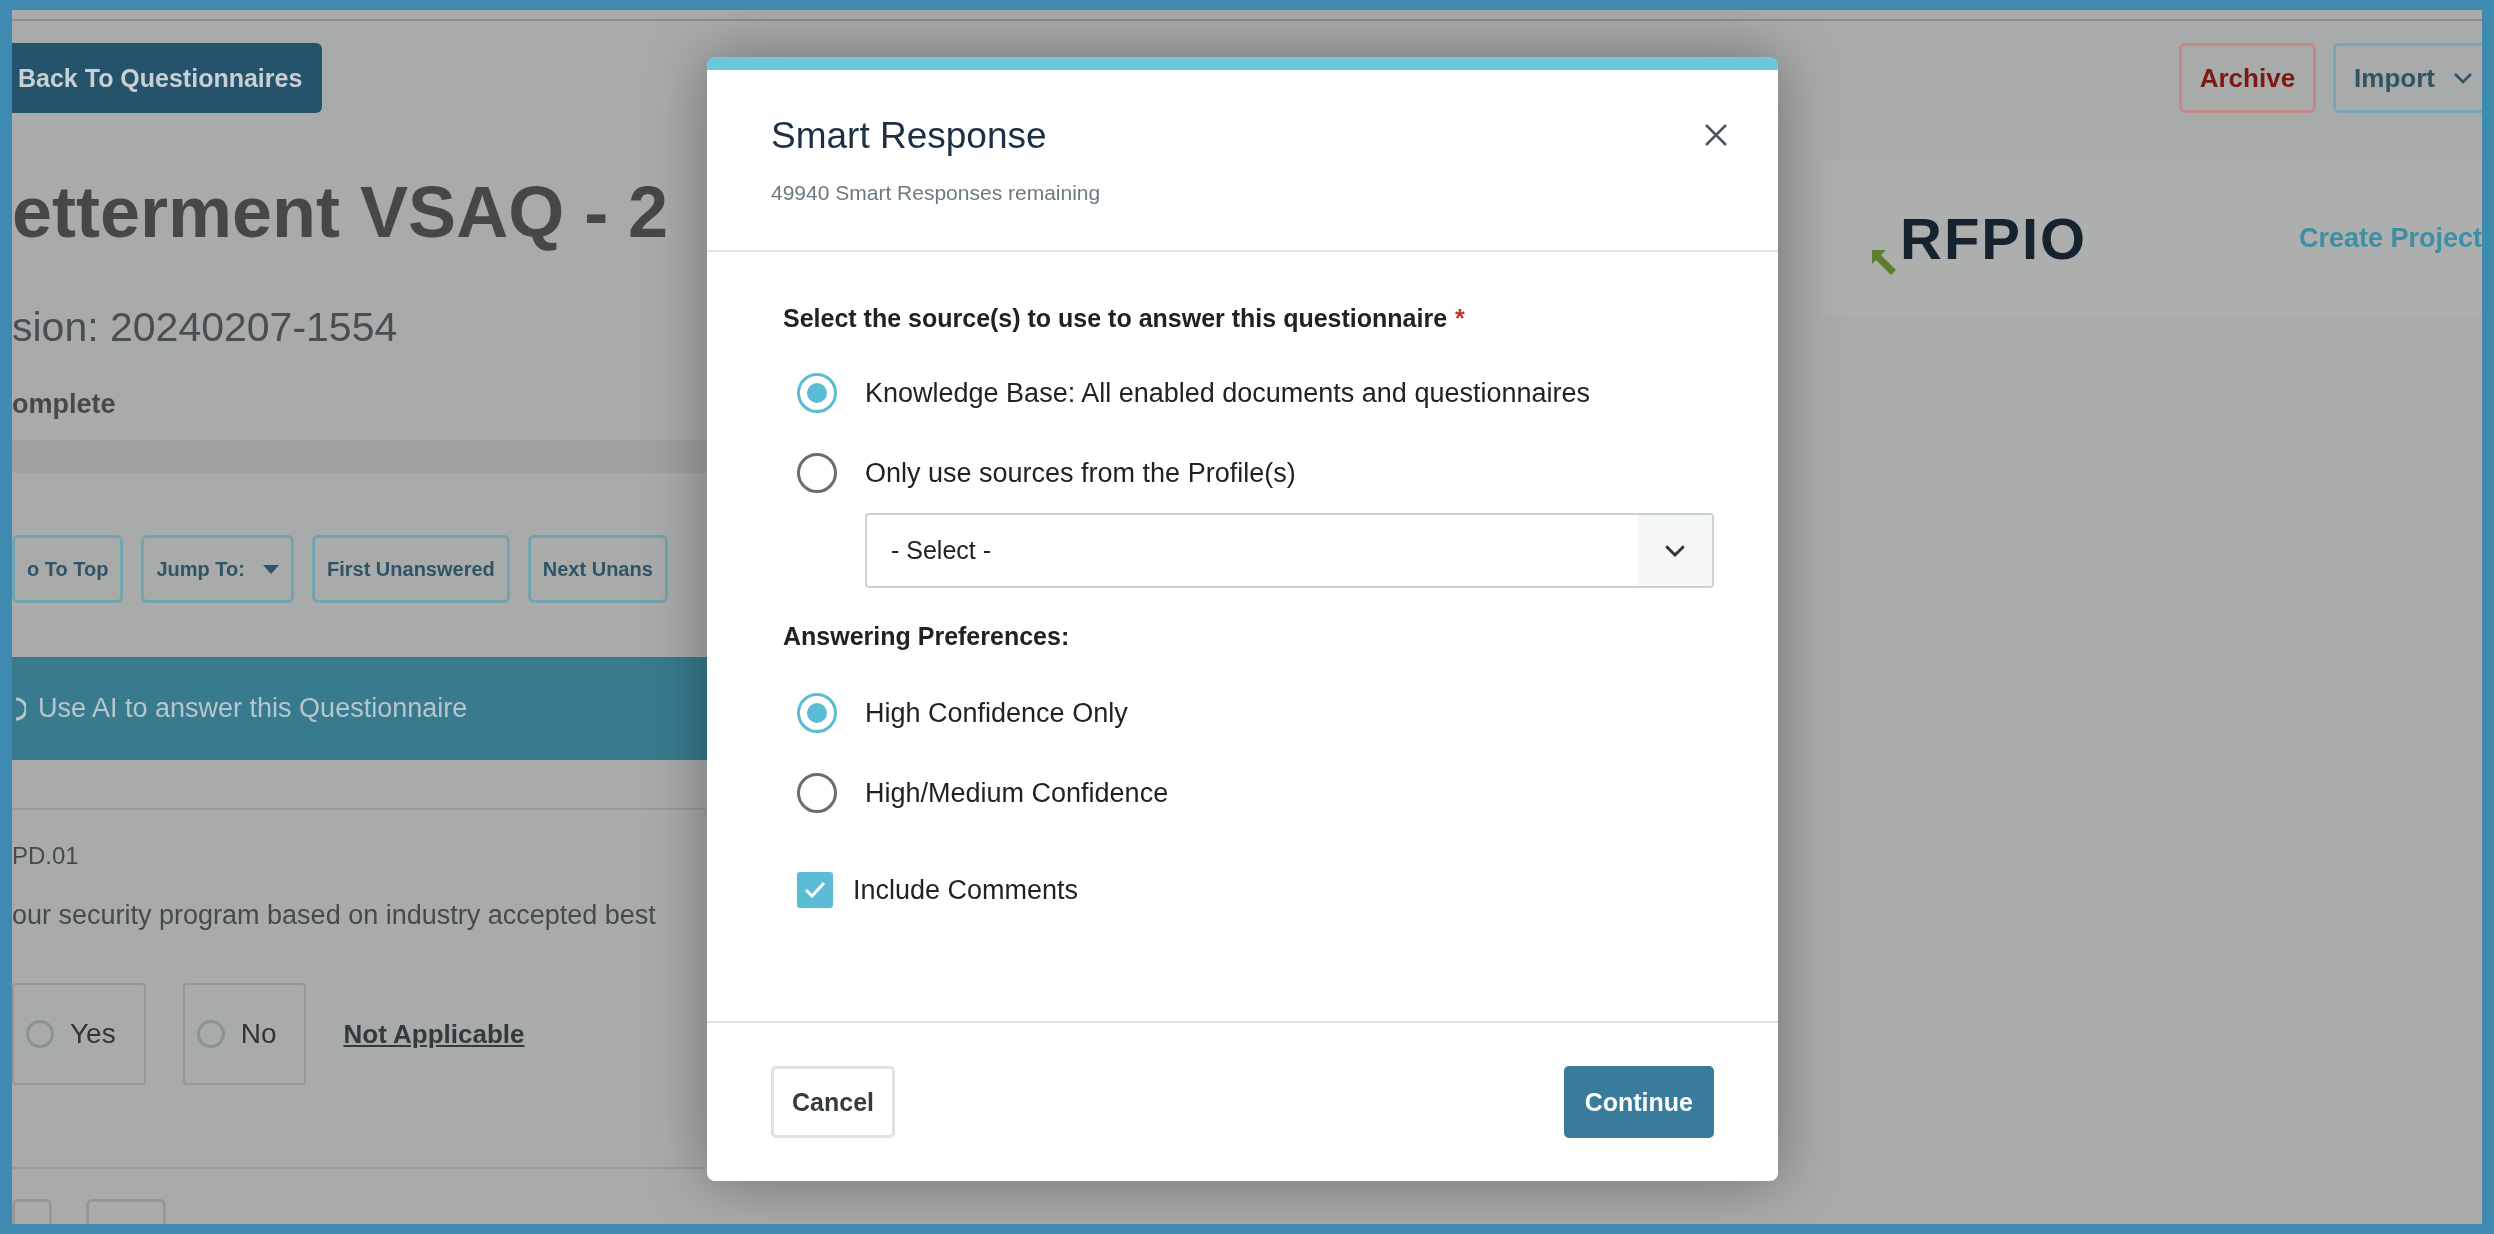  I want to click on select-toggle, so click(1675, 550).